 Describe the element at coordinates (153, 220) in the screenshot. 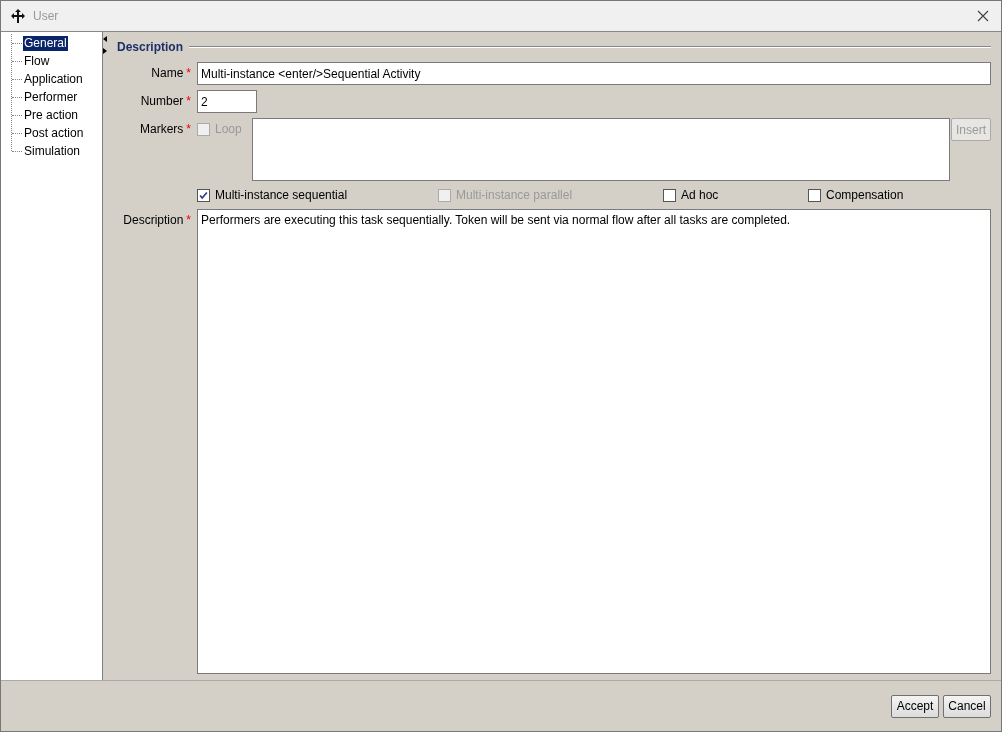

I see `field-label: Description` at that location.